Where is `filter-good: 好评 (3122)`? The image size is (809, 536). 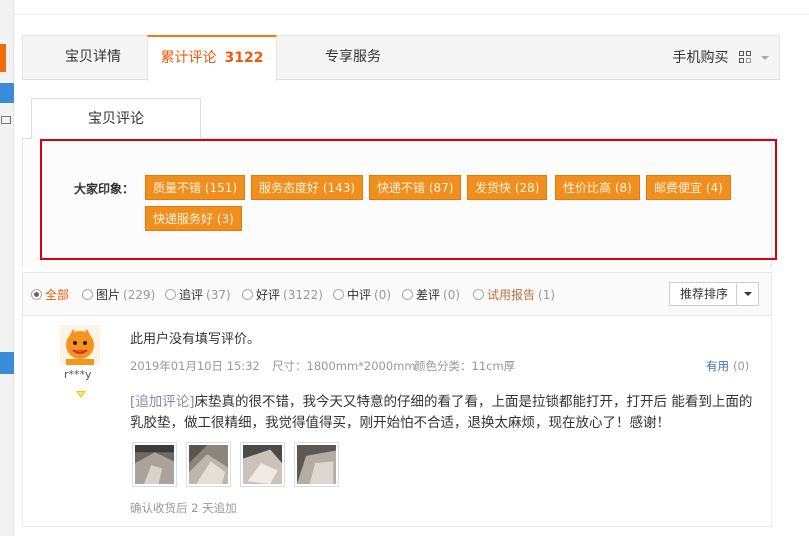 filter-good: 好评 (3122) is located at coordinates (282, 294).